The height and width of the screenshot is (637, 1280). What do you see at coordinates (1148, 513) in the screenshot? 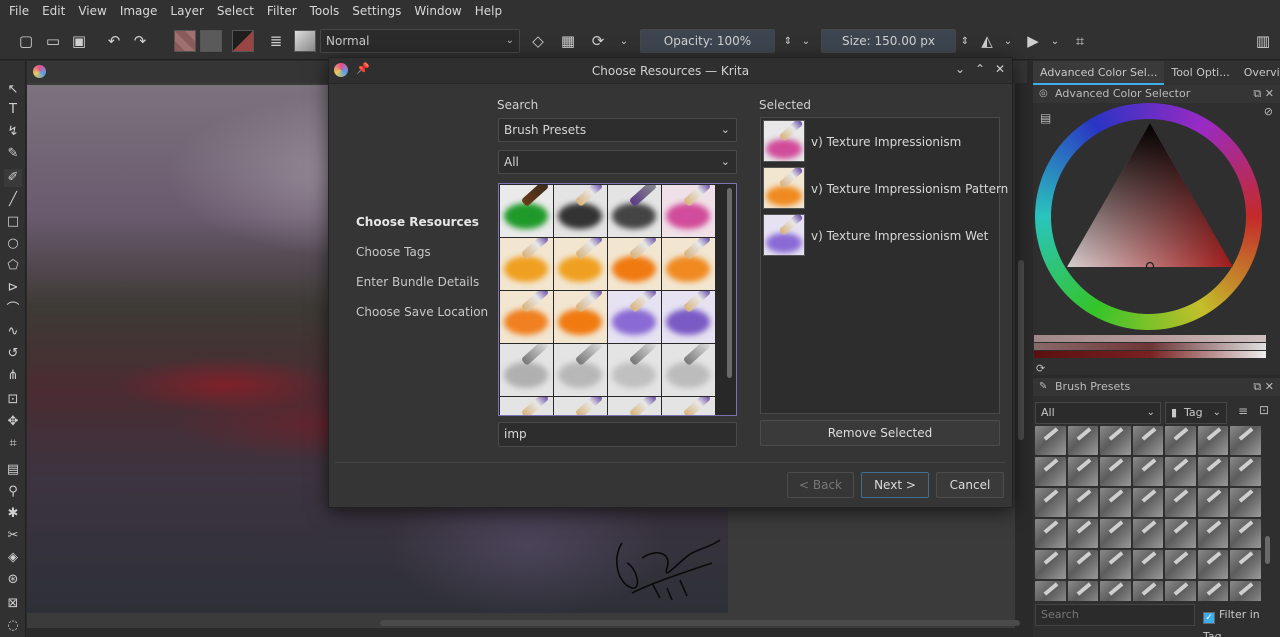
I see `brush-preset-grid` at bounding box center [1148, 513].